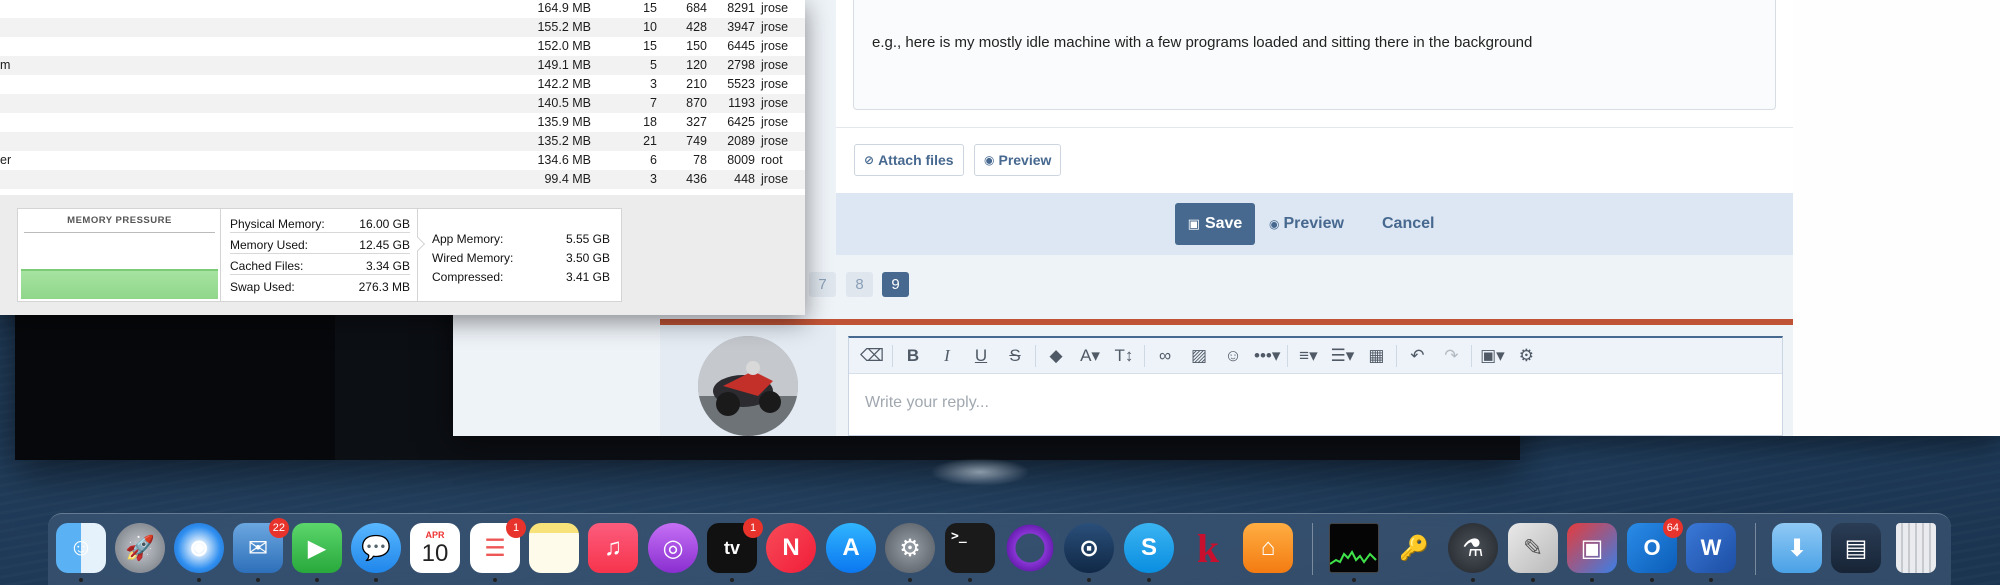 The width and height of the screenshot is (2000, 585). Describe the element at coordinates (1124, 356) in the screenshot. I see `font-size-icon: T↕` at that location.